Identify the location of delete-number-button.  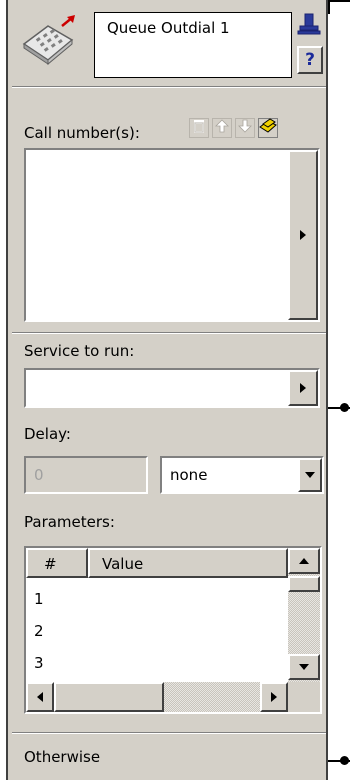
(199, 128).